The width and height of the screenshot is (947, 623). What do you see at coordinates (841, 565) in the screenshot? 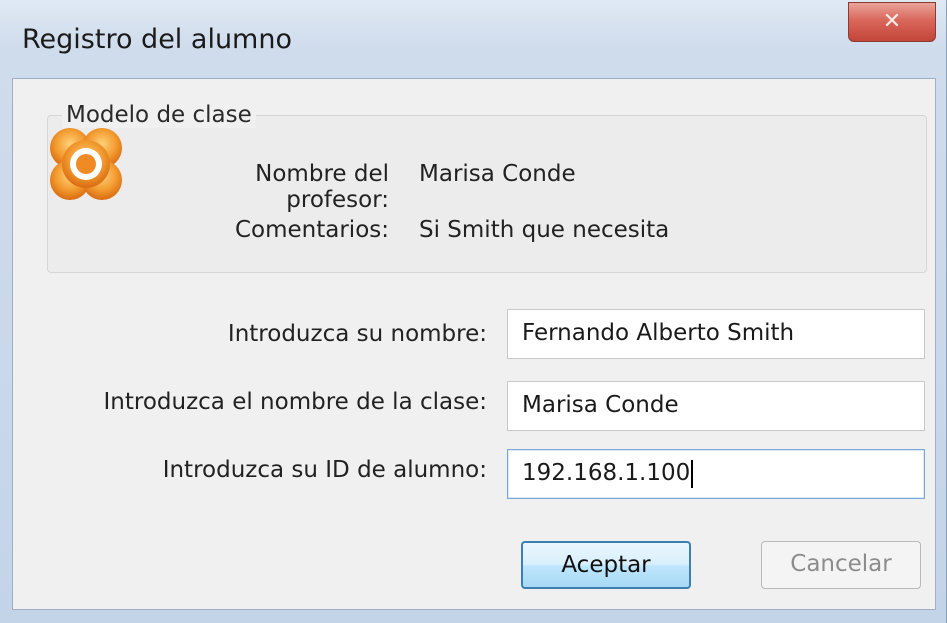
I see `cancel-button: Cancelar` at bounding box center [841, 565].